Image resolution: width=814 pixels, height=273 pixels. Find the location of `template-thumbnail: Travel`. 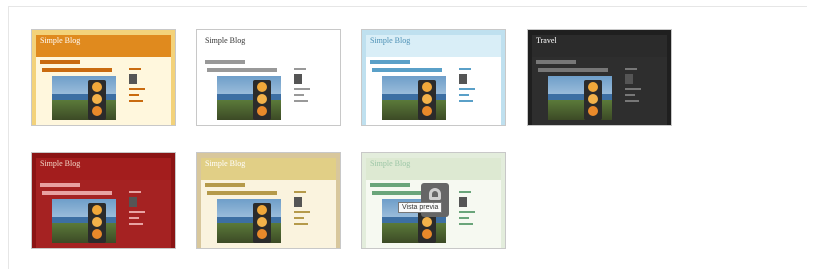

template-thumbnail: Travel is located at coordinates (599, 77).